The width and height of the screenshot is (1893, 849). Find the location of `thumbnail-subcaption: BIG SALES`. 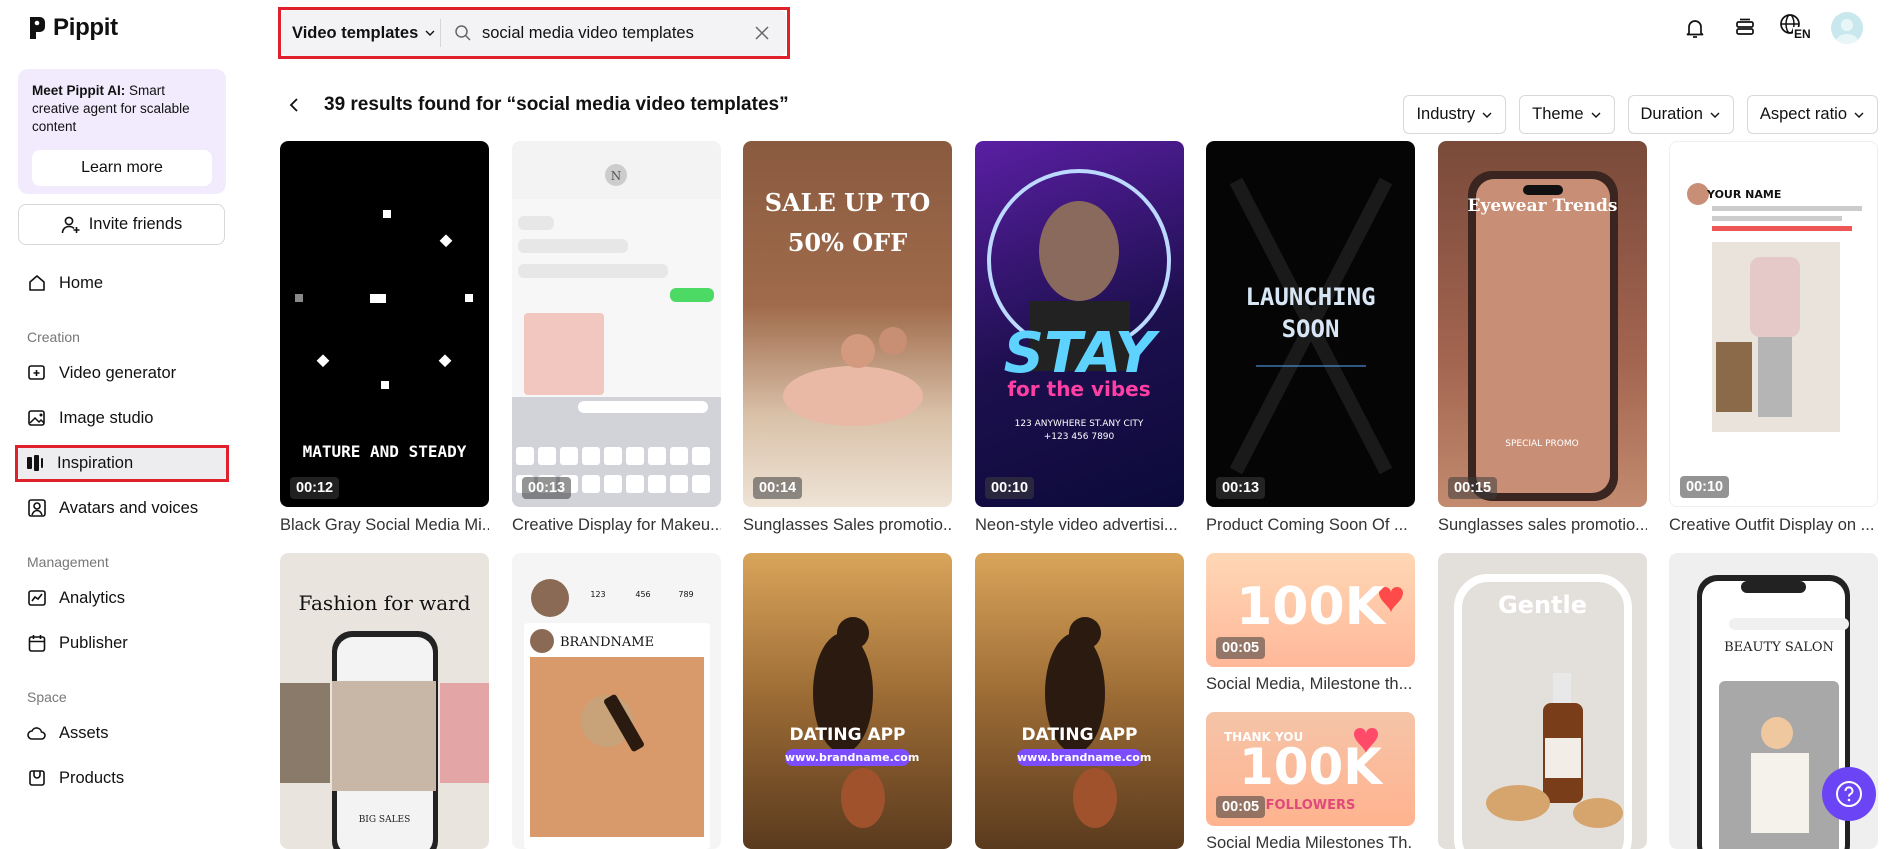

thumbnail-subcaption: BIG SALES is located at coordinates (384, 820).